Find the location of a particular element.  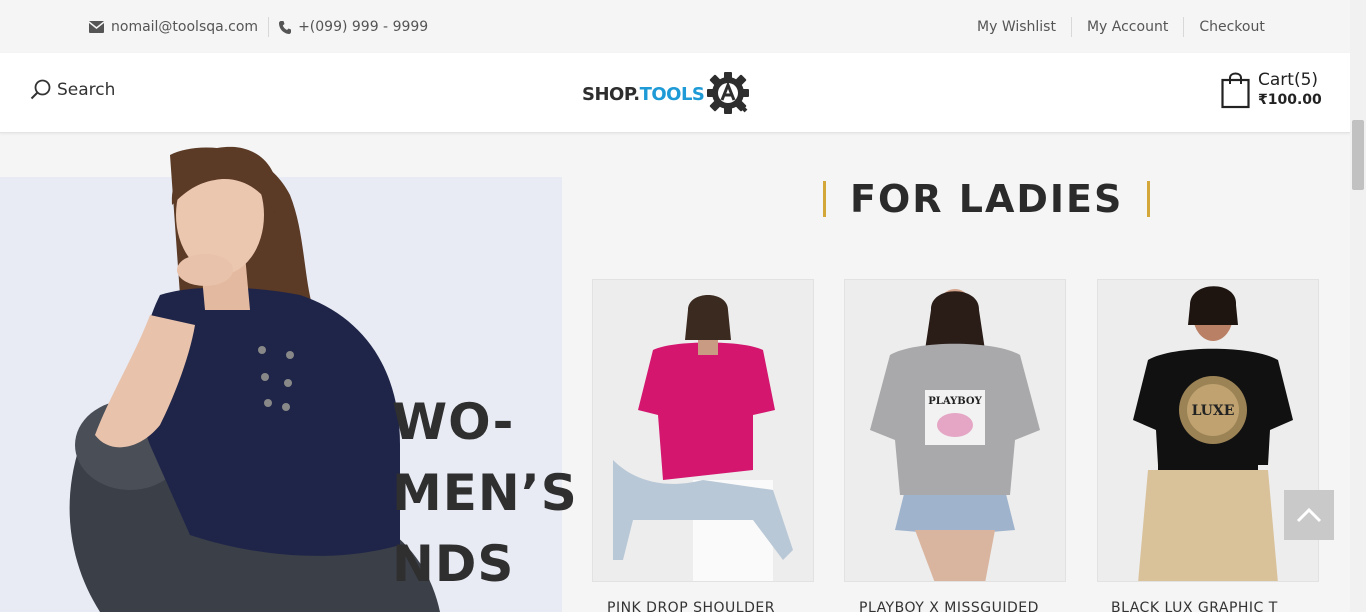

back-to-top-button is located at coordinates (1309, 515).